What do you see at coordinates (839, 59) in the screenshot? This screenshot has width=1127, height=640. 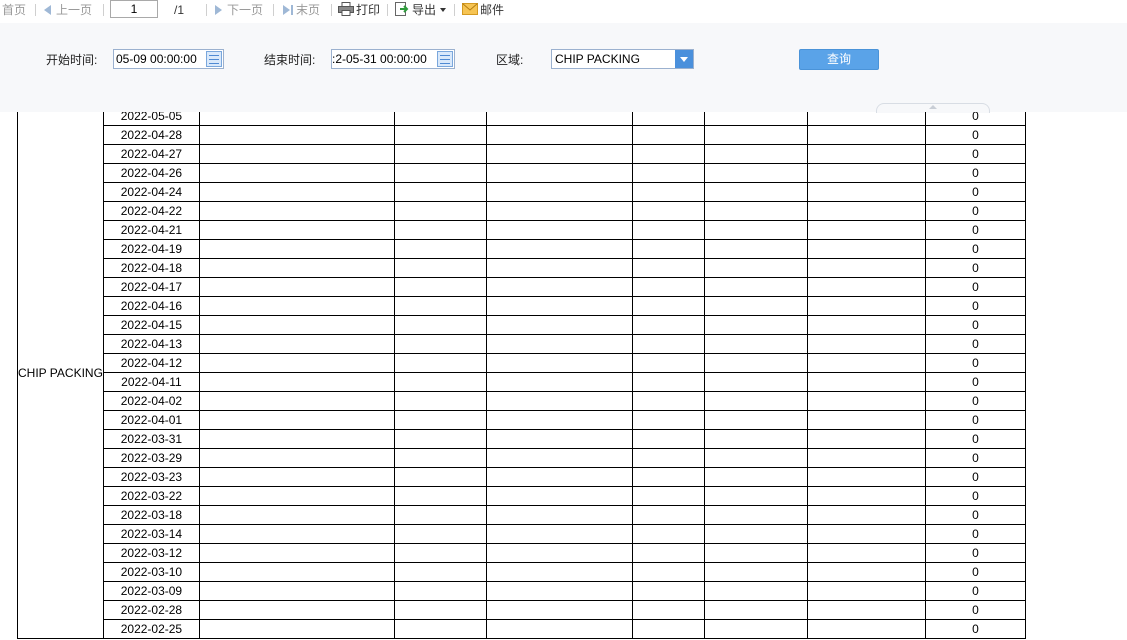 I see `query-button: 查询` at bounding box center [839, 59].